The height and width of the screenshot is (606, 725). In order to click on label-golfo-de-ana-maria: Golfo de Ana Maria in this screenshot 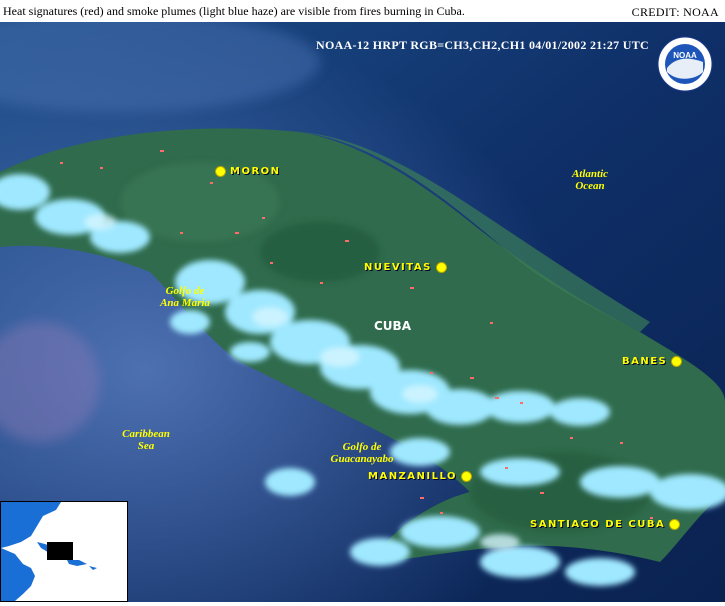, I will do `click(185, 297)`.